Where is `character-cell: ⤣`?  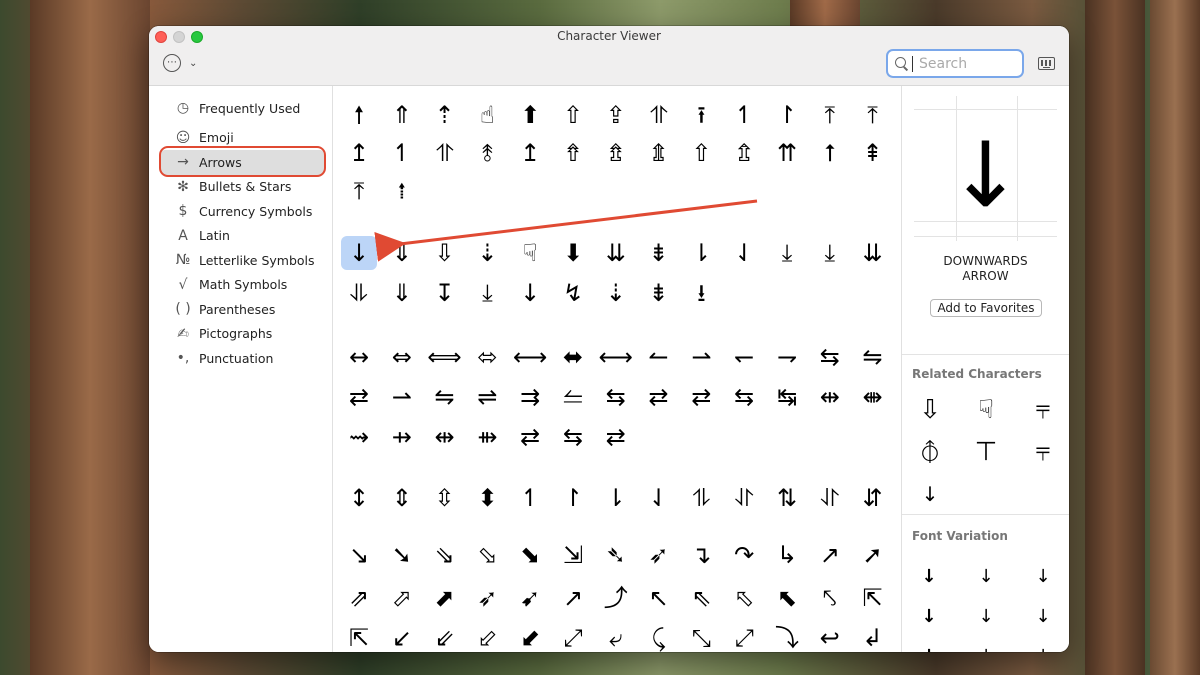
character-cell: ⤣ is located at coordinates (830, 598).